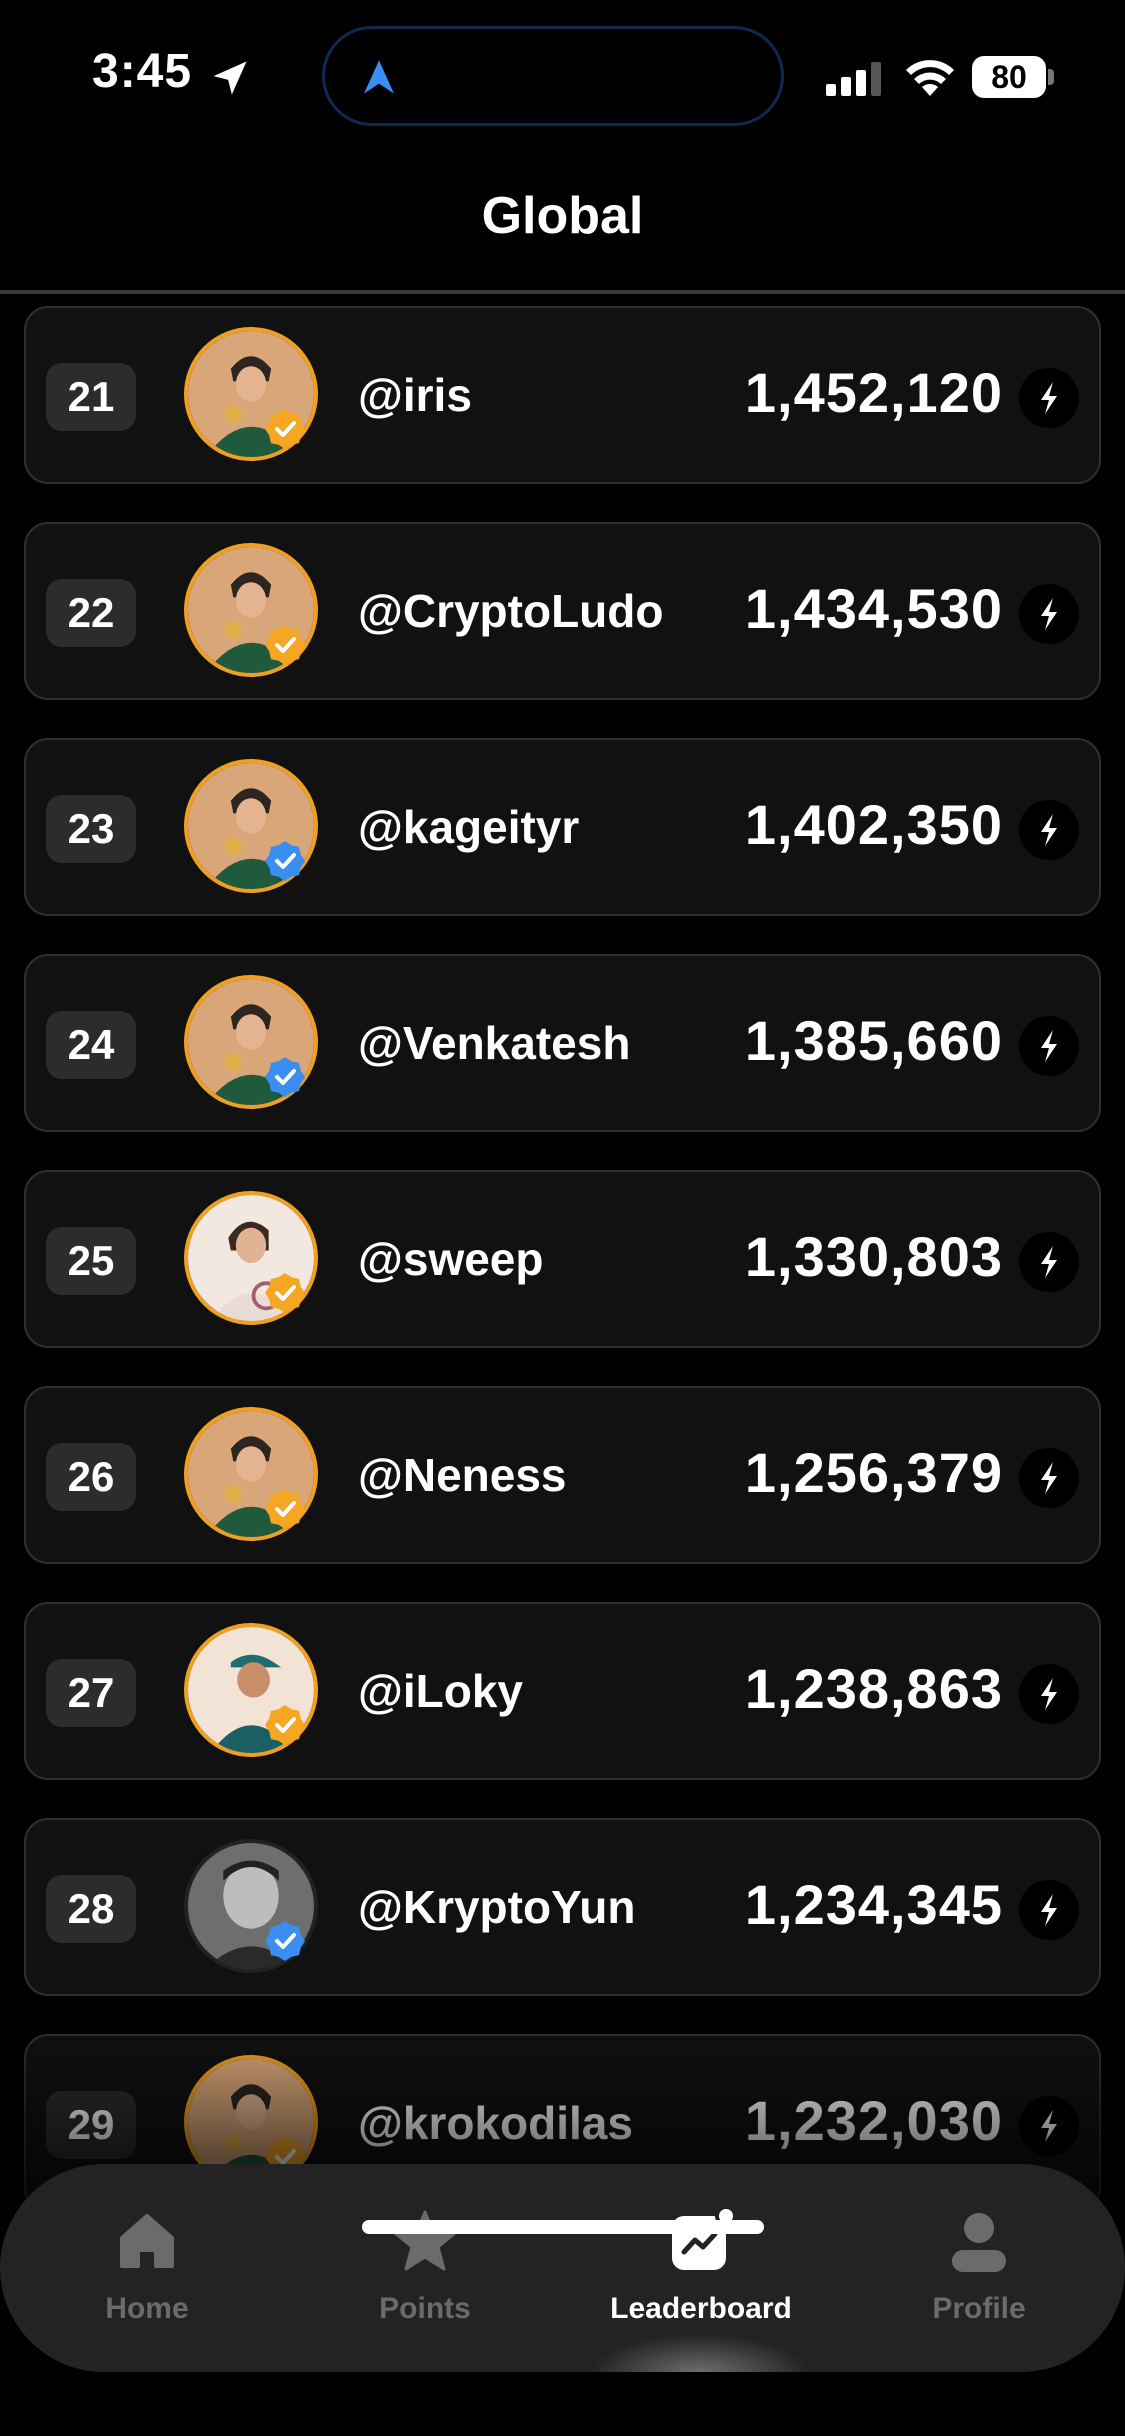  I want to click on tab-profile-label: Profile, so click(979, 2308).